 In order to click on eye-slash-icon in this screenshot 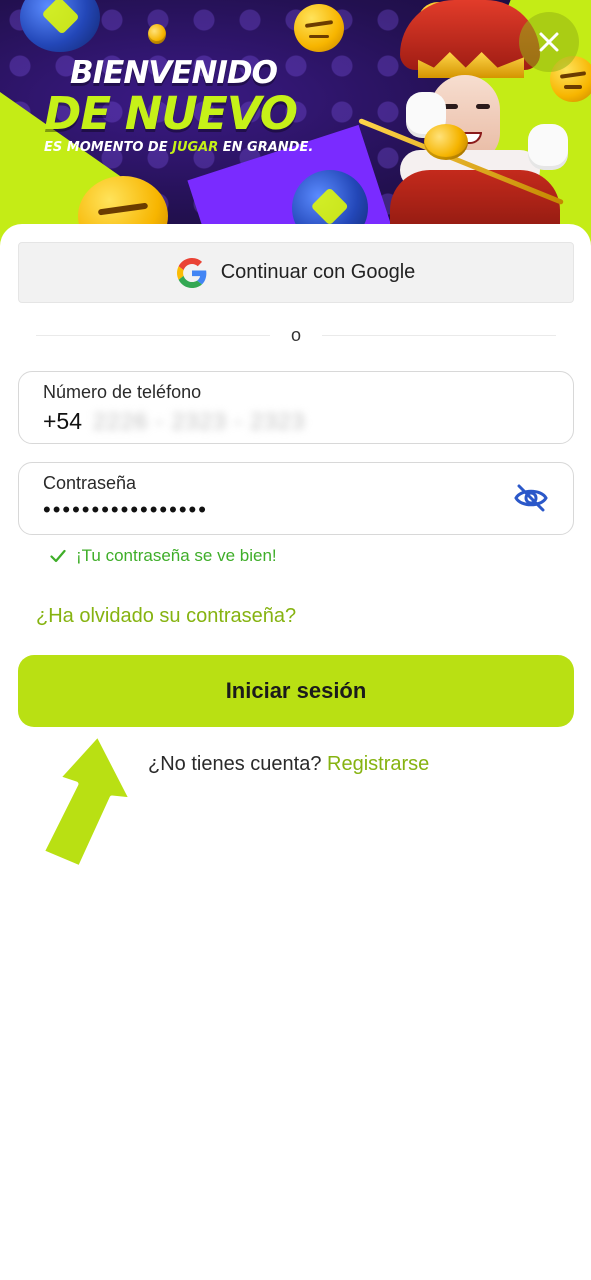, I will do `click(531, 498)`.